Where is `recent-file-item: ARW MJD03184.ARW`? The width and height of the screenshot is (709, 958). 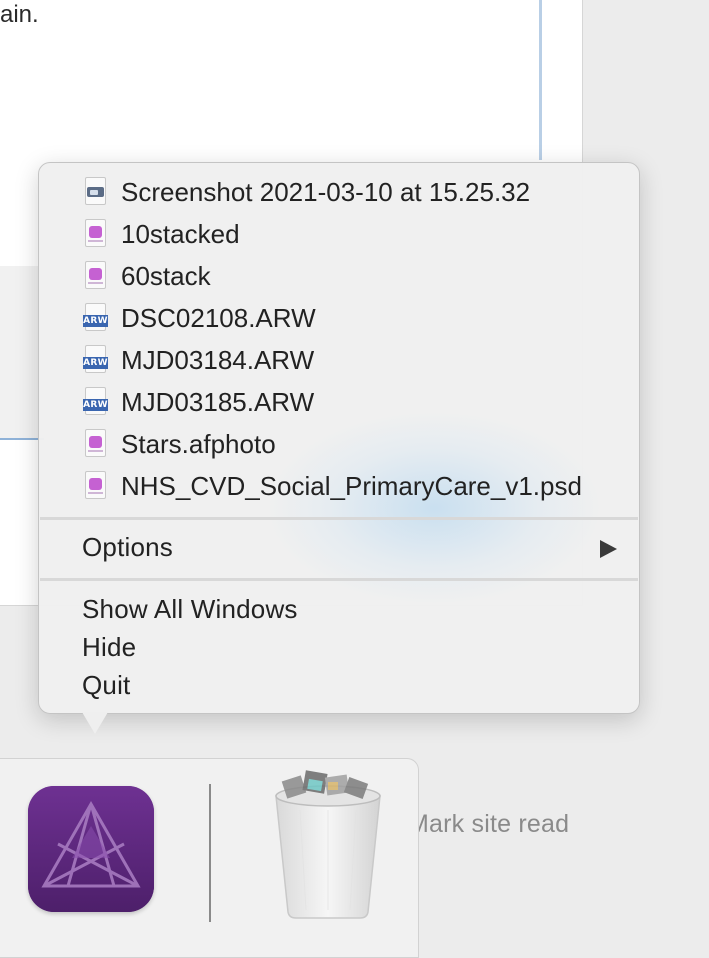
recent-file-item: ARW MJD03184.ARW is located at coordinates (198, 360).